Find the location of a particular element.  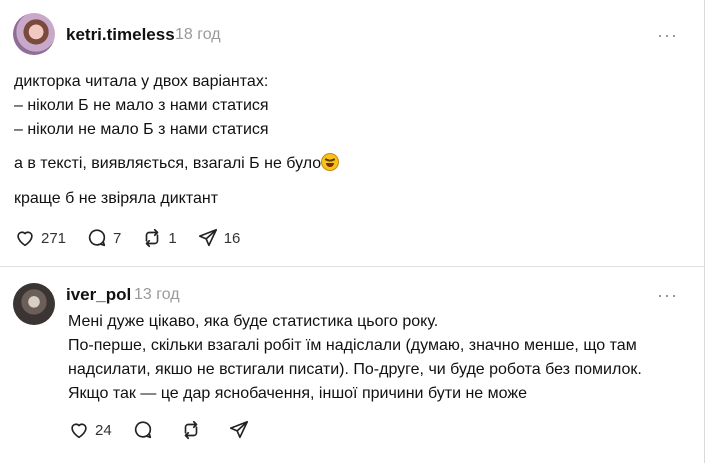

like-count: 24 is located at coordinates (103, 430).